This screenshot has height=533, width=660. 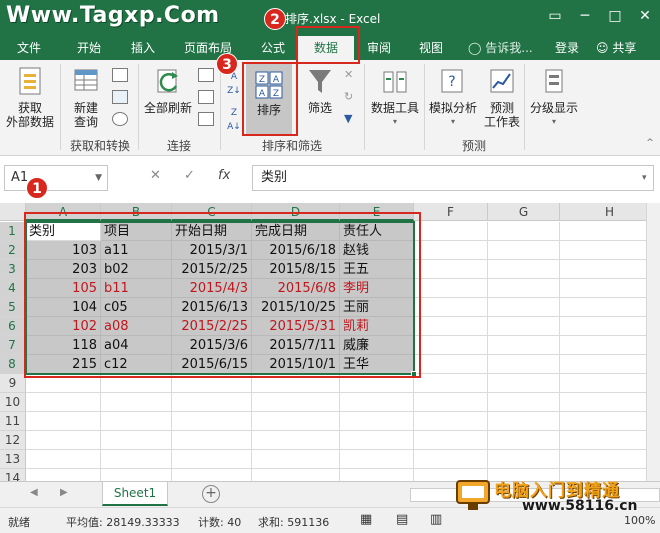 What do you see at coordinates (212, 212) in the screenshot?
I see `column-header-c: C` at bounding box center [212, 212].